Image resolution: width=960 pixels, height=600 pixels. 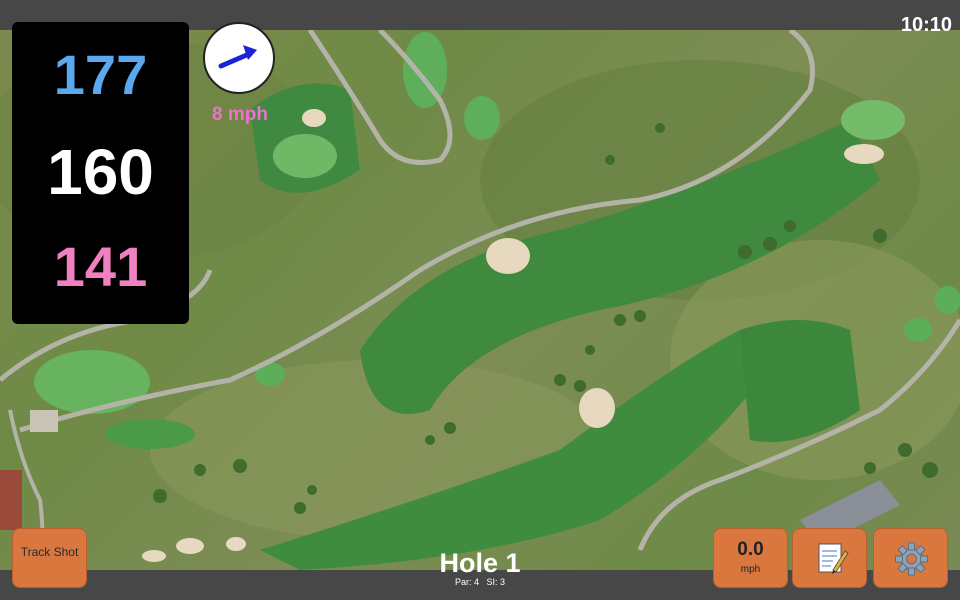 What do you see at coordinates (496, 582) in the screenshot?
I see `hole-stroke-index: SI: 3` at bounding box center [496, 582].